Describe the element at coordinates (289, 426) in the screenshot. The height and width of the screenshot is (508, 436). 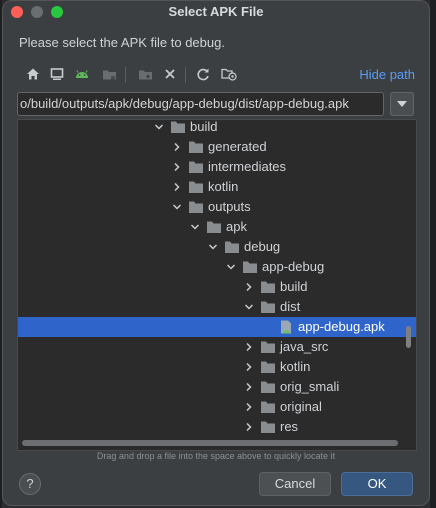
I see `tree-item-label: res` at that location.